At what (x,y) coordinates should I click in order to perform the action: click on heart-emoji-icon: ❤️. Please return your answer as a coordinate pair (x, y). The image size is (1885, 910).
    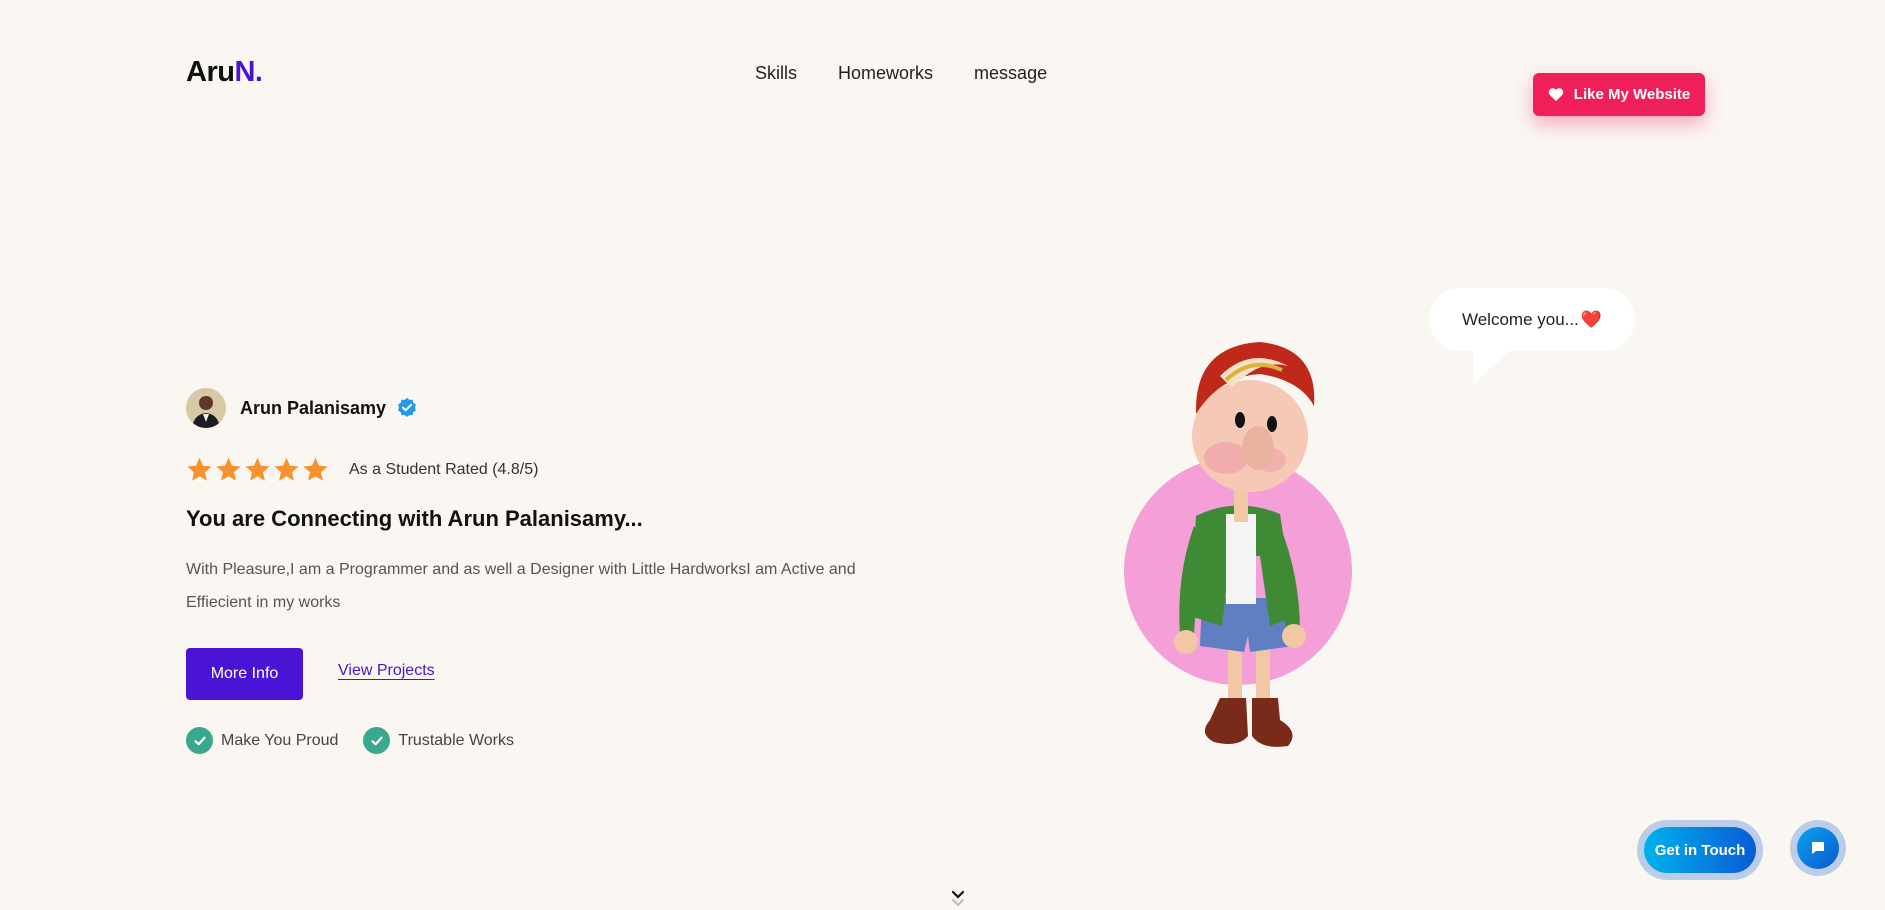
    Looking at the image, I should click on (1591, 319).